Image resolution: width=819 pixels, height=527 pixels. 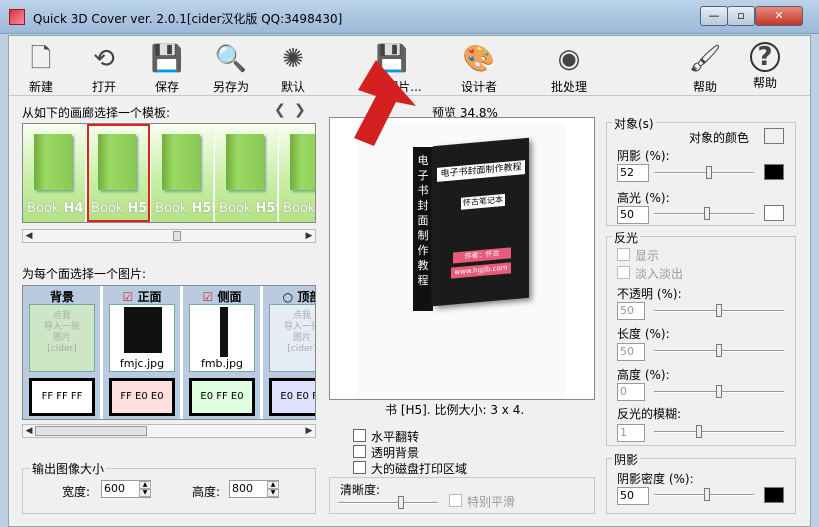 What do you see at coordinates (631, 433) in the screenshot?
I see `blur-input: 1` at bounding box center [631, 433].